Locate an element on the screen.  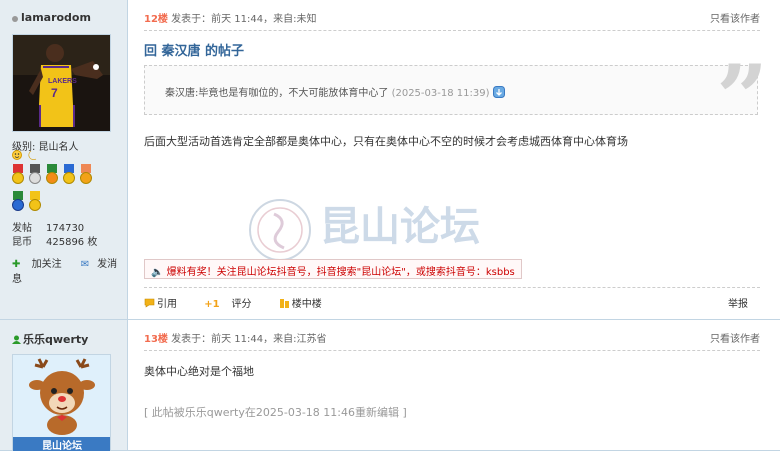
author-sidebar: 乐乐qwerty 昆山论坛 is located at coordinates (64, 385).